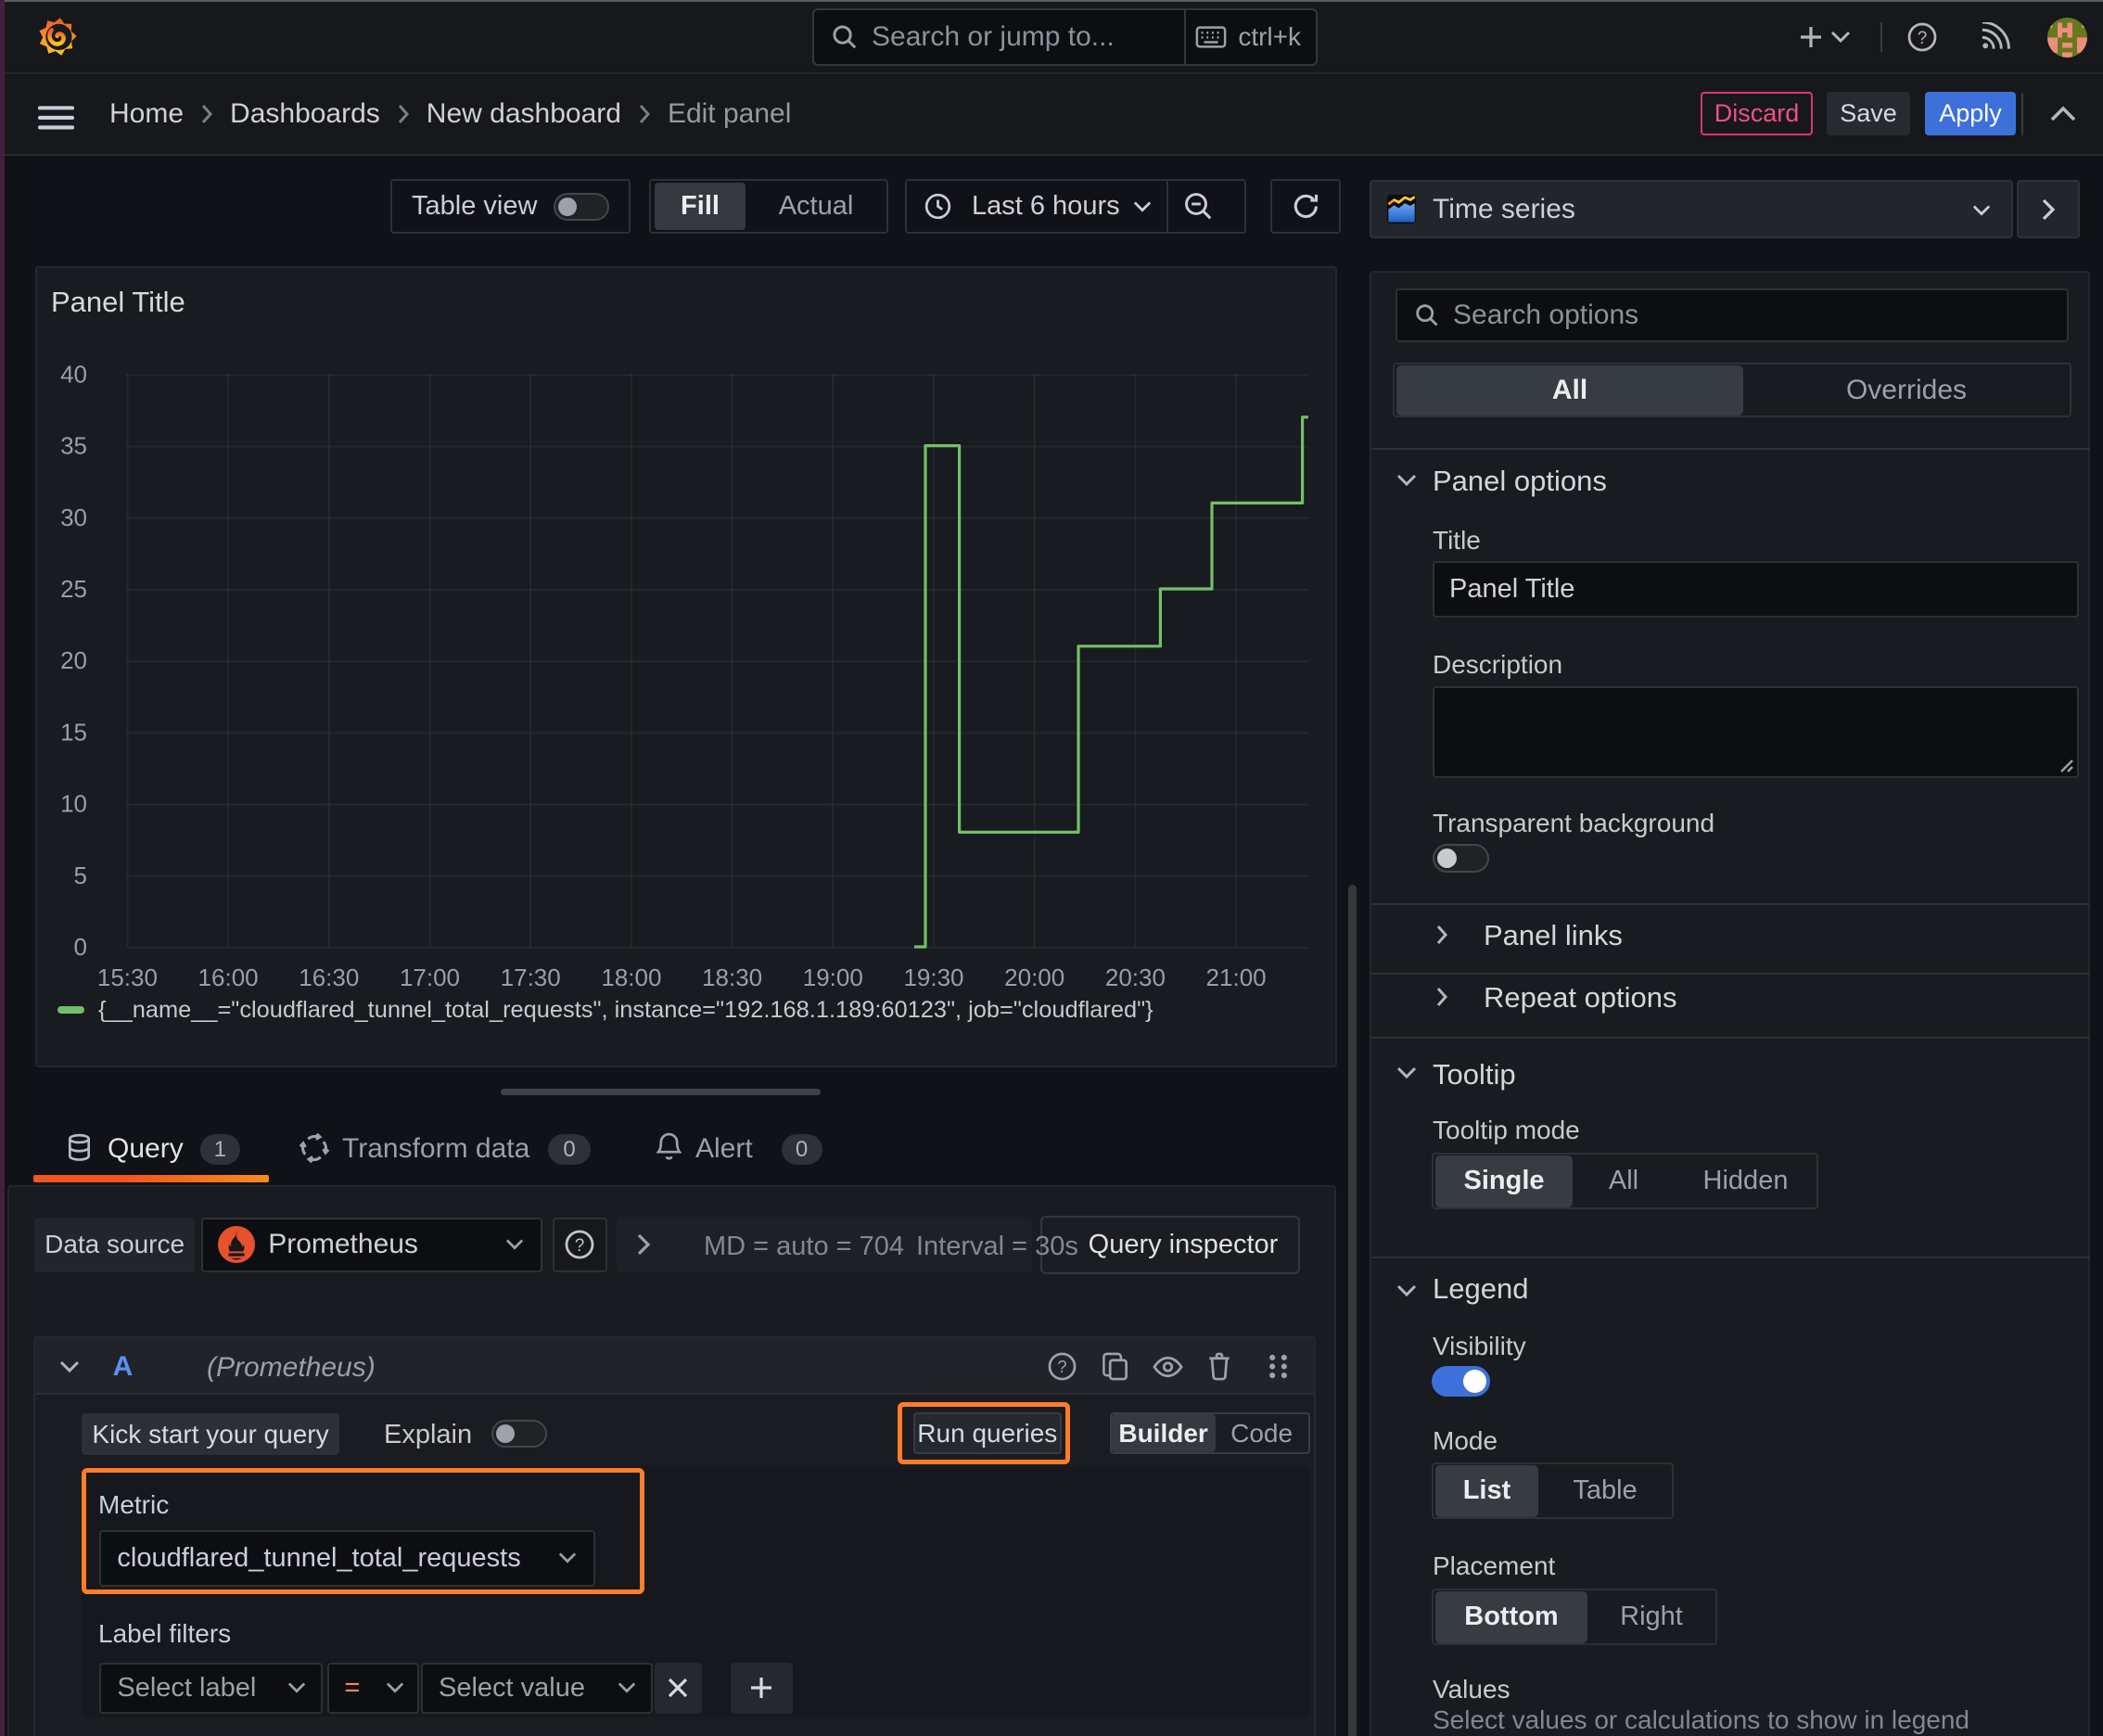 Image resolution: width=2103 pixels, height=1736 pixels. Describe the element at coordinates (833, 978) in the screenshot. I see `svg-text: 19:00` at that location.